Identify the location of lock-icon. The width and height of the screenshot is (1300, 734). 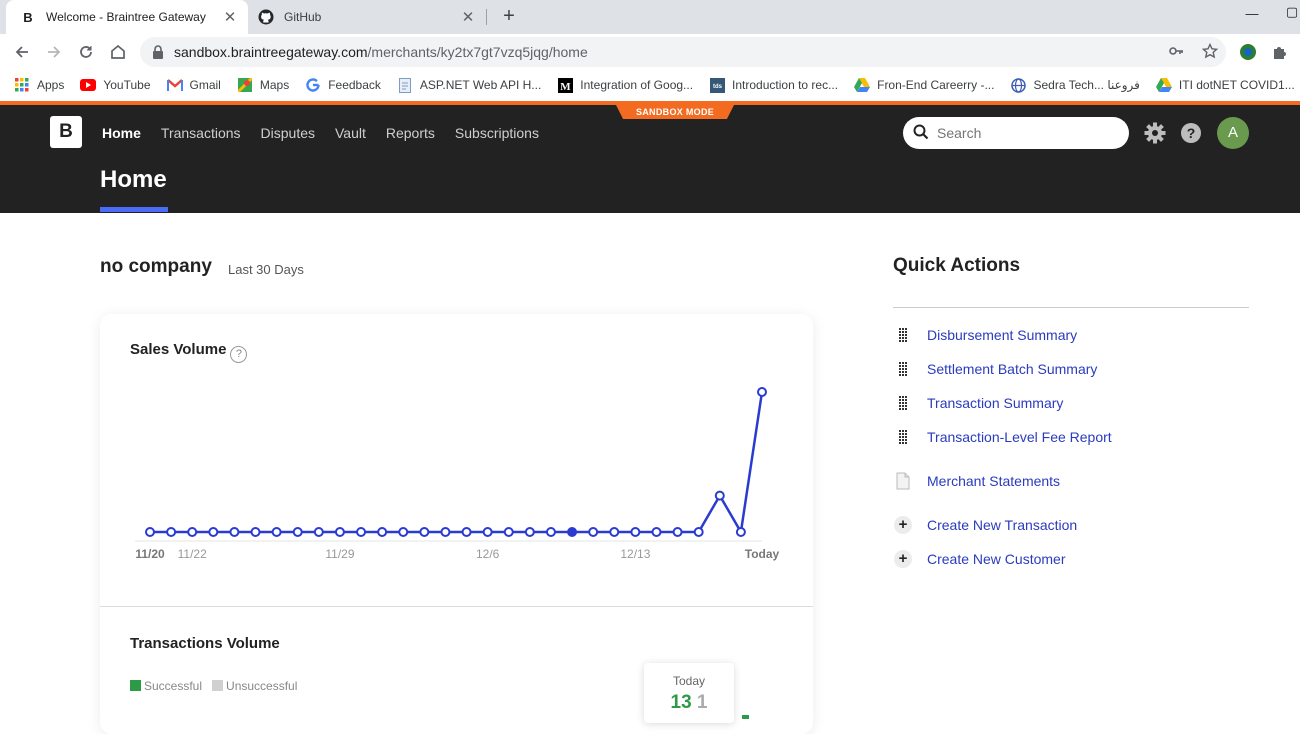
(158, 52).